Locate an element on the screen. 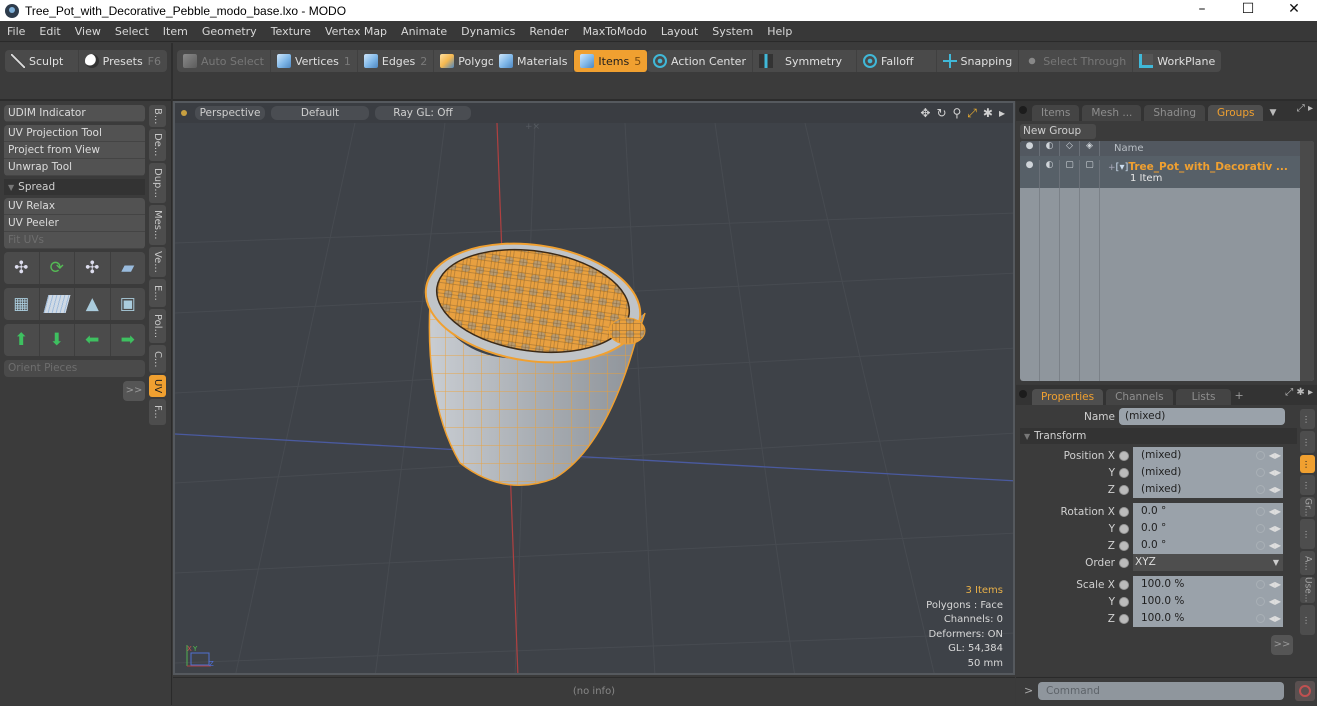 This screenshot has height=706, width=1317. rotation-y-field: 0.0 ° ◀▶ is located at coordinates (1208, 528).